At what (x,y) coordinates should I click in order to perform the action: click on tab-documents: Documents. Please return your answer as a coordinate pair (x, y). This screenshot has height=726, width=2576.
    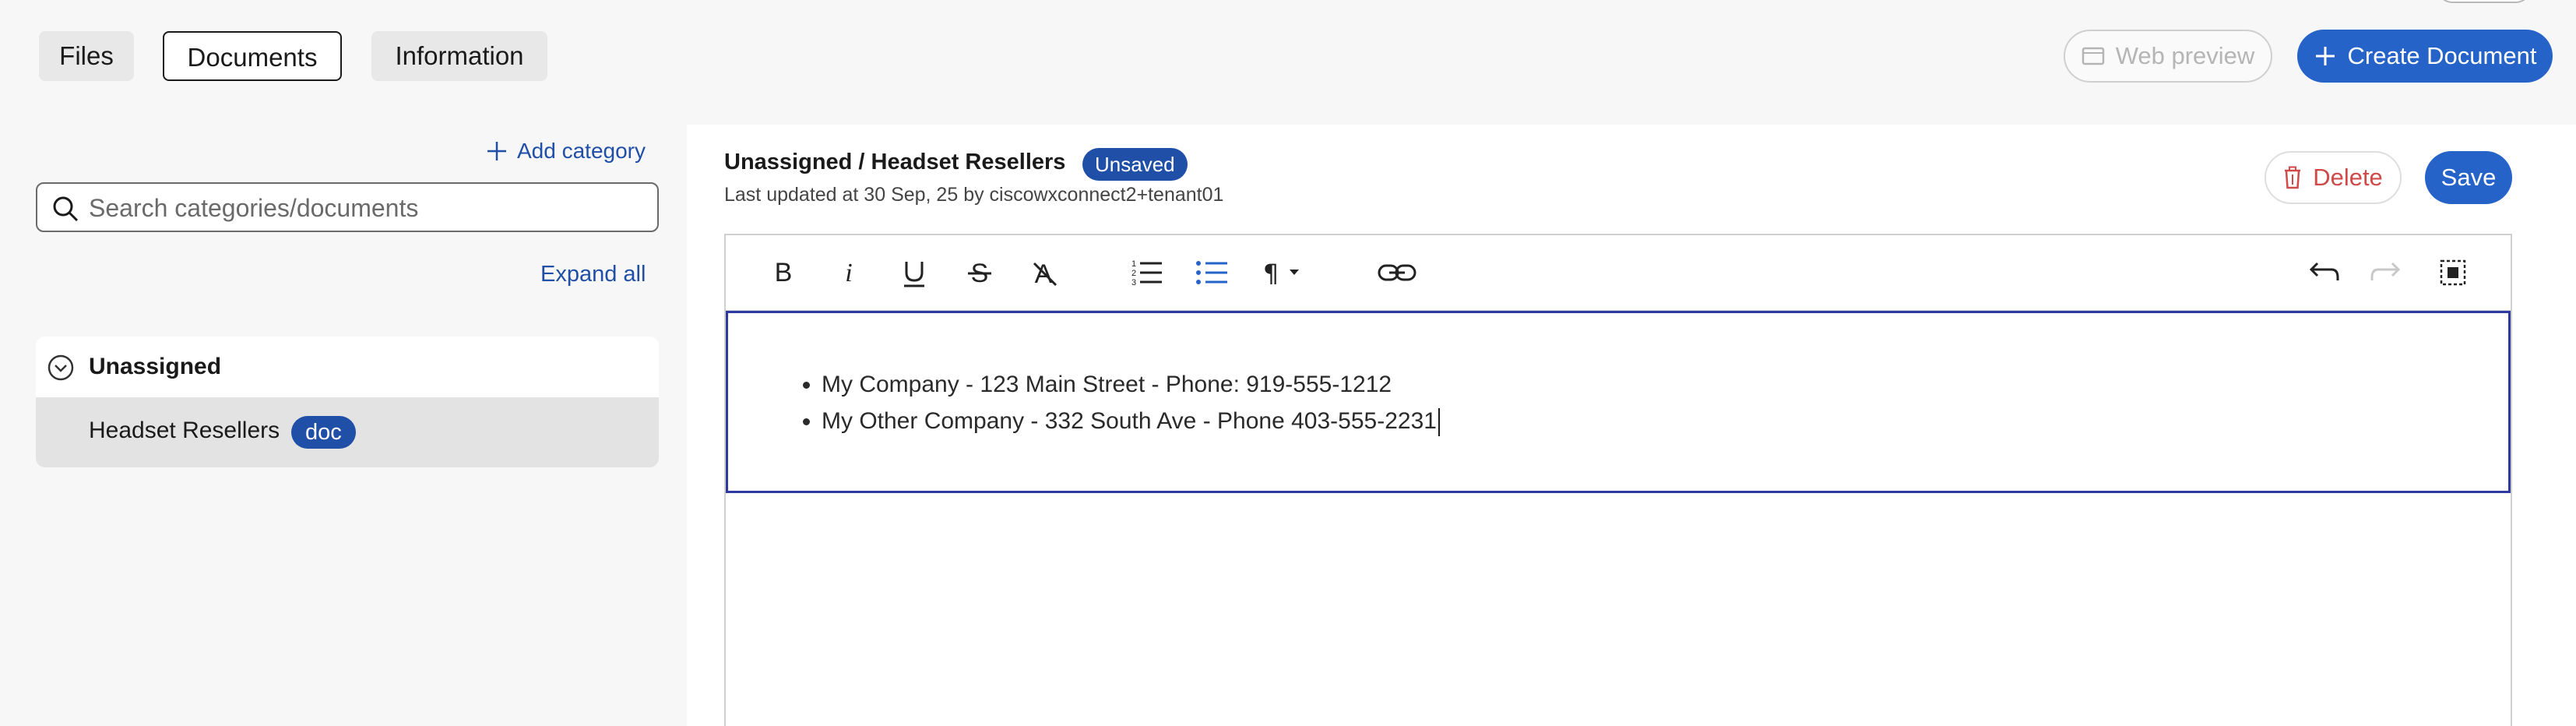
    Looking at the image, I should click on (252, 56).